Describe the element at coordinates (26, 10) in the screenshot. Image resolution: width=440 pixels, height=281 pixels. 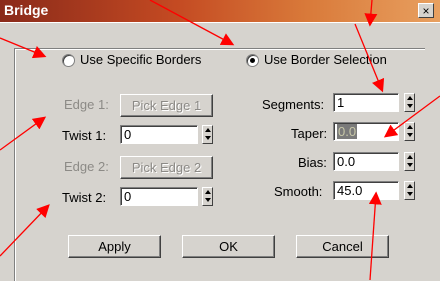
I see `window-title: Bridge` at that location.